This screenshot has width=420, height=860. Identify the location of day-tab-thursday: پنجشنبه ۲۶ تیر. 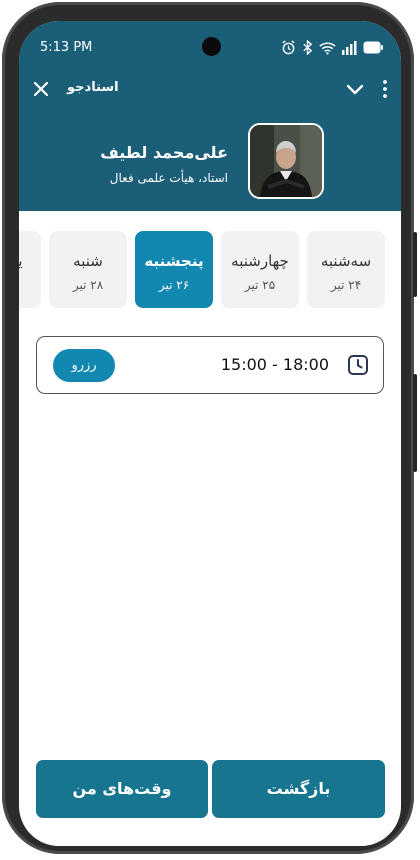
(174, 269).